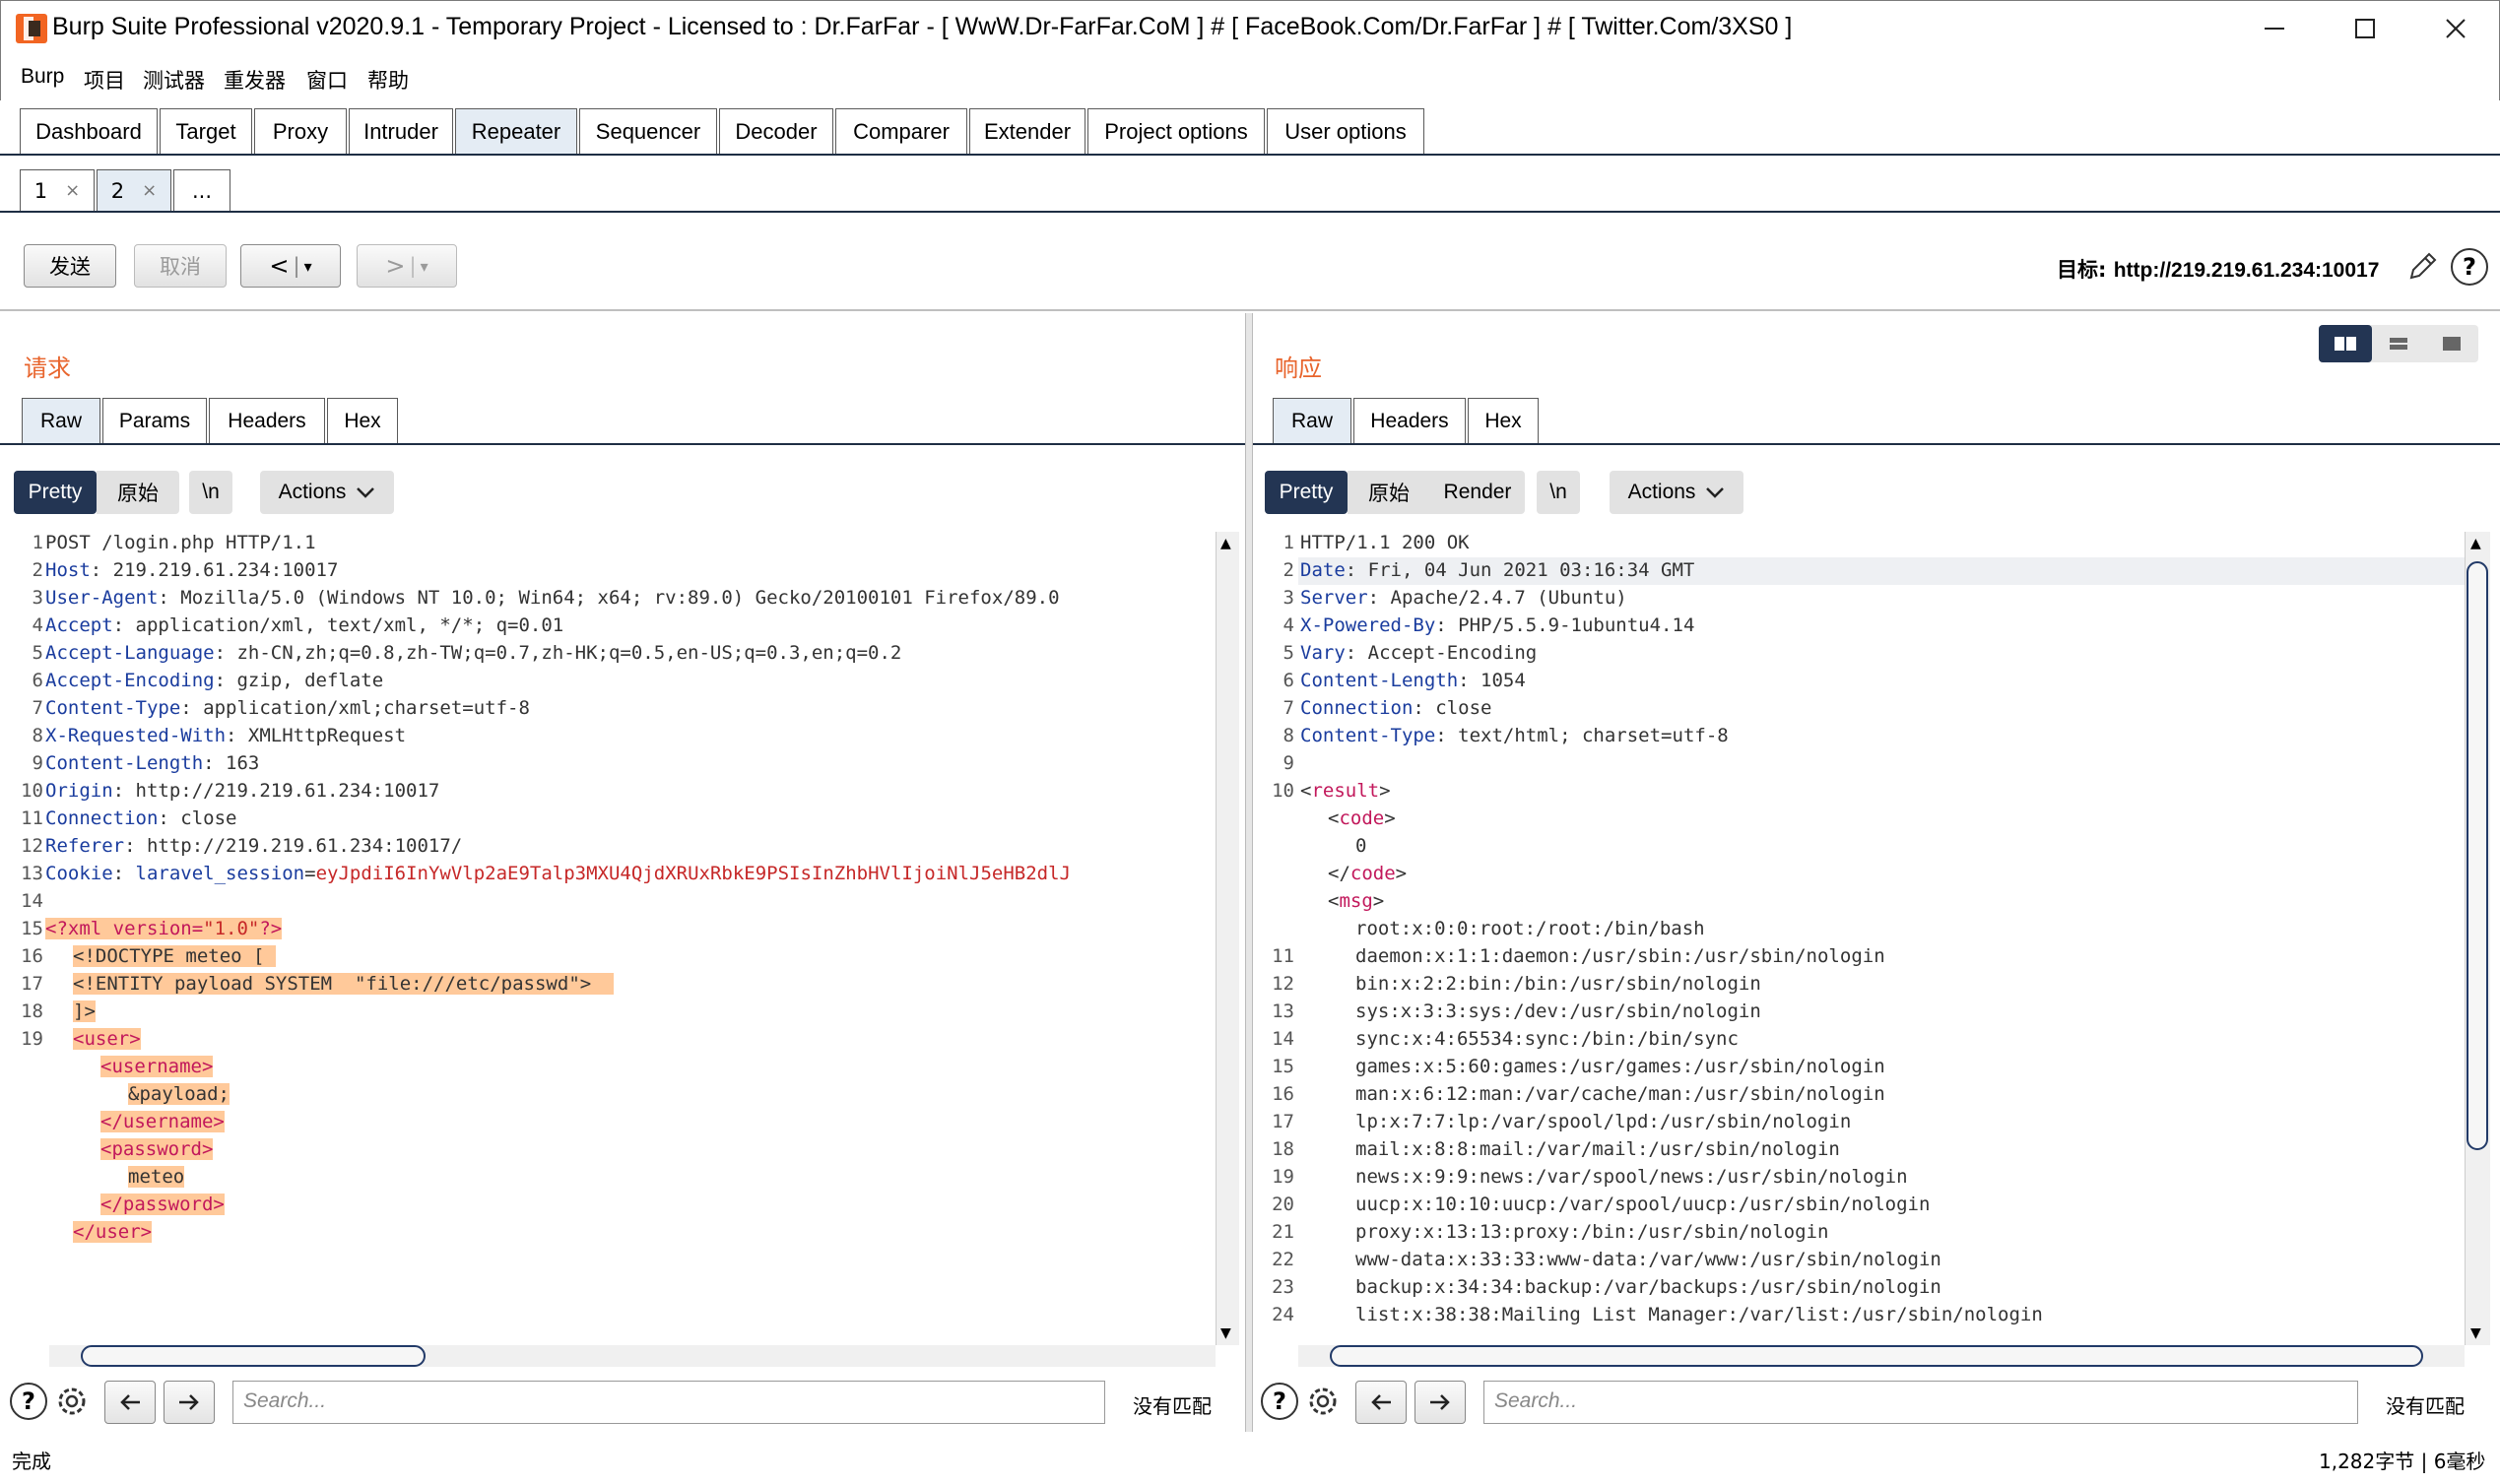  Describe the element at coordinates (1409, 420) in the screenshot. I see `response-tab-headers: Headers` at that location.